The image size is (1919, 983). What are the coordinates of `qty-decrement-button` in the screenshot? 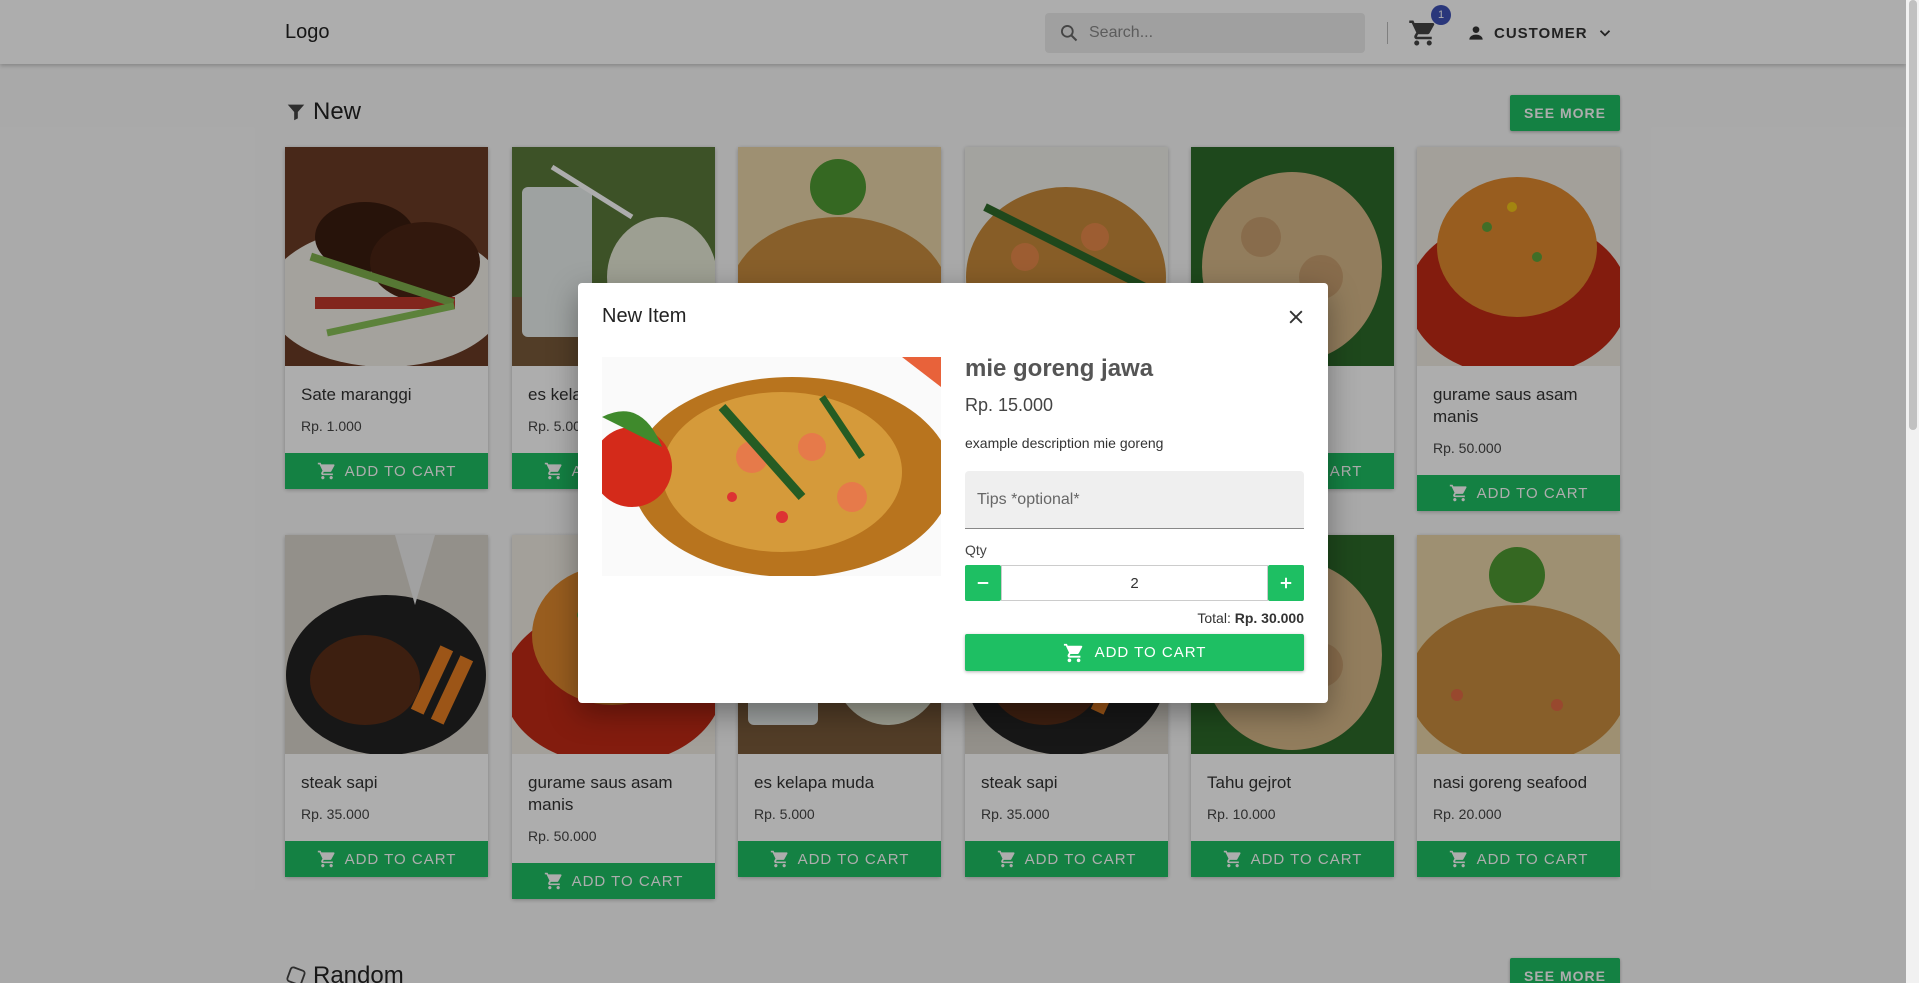 It's located at (983, 583).